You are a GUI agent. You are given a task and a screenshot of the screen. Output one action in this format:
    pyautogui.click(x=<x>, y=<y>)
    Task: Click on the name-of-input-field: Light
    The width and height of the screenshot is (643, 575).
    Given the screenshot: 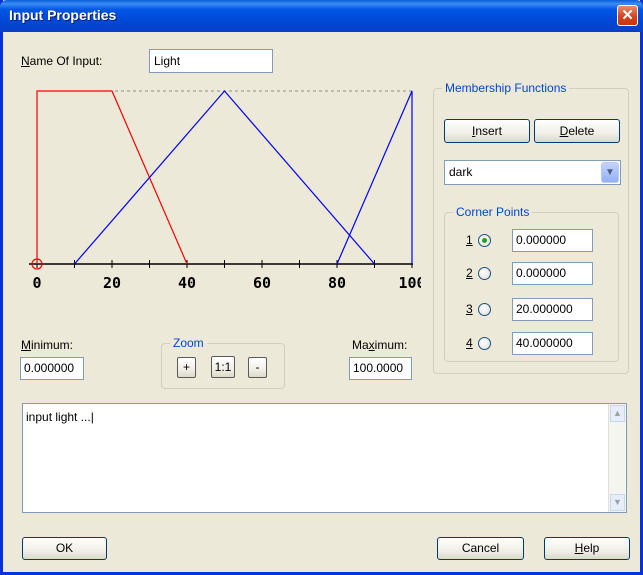 What is the action you would take?
    pyautogui.click(x=211, y=61)
    